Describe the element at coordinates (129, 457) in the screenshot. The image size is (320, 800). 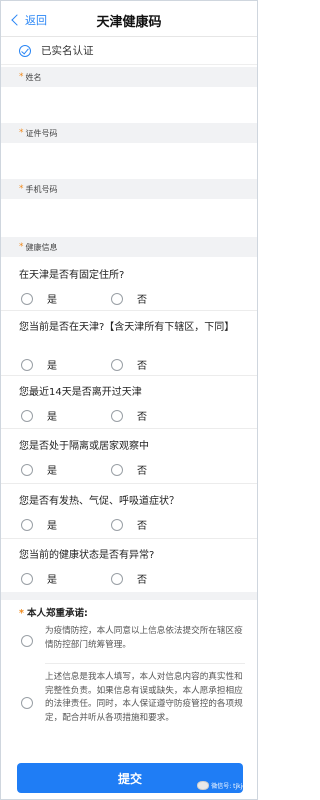
I see `question-item: 您是否处于隔离或居家观察中 是 否` at that location.